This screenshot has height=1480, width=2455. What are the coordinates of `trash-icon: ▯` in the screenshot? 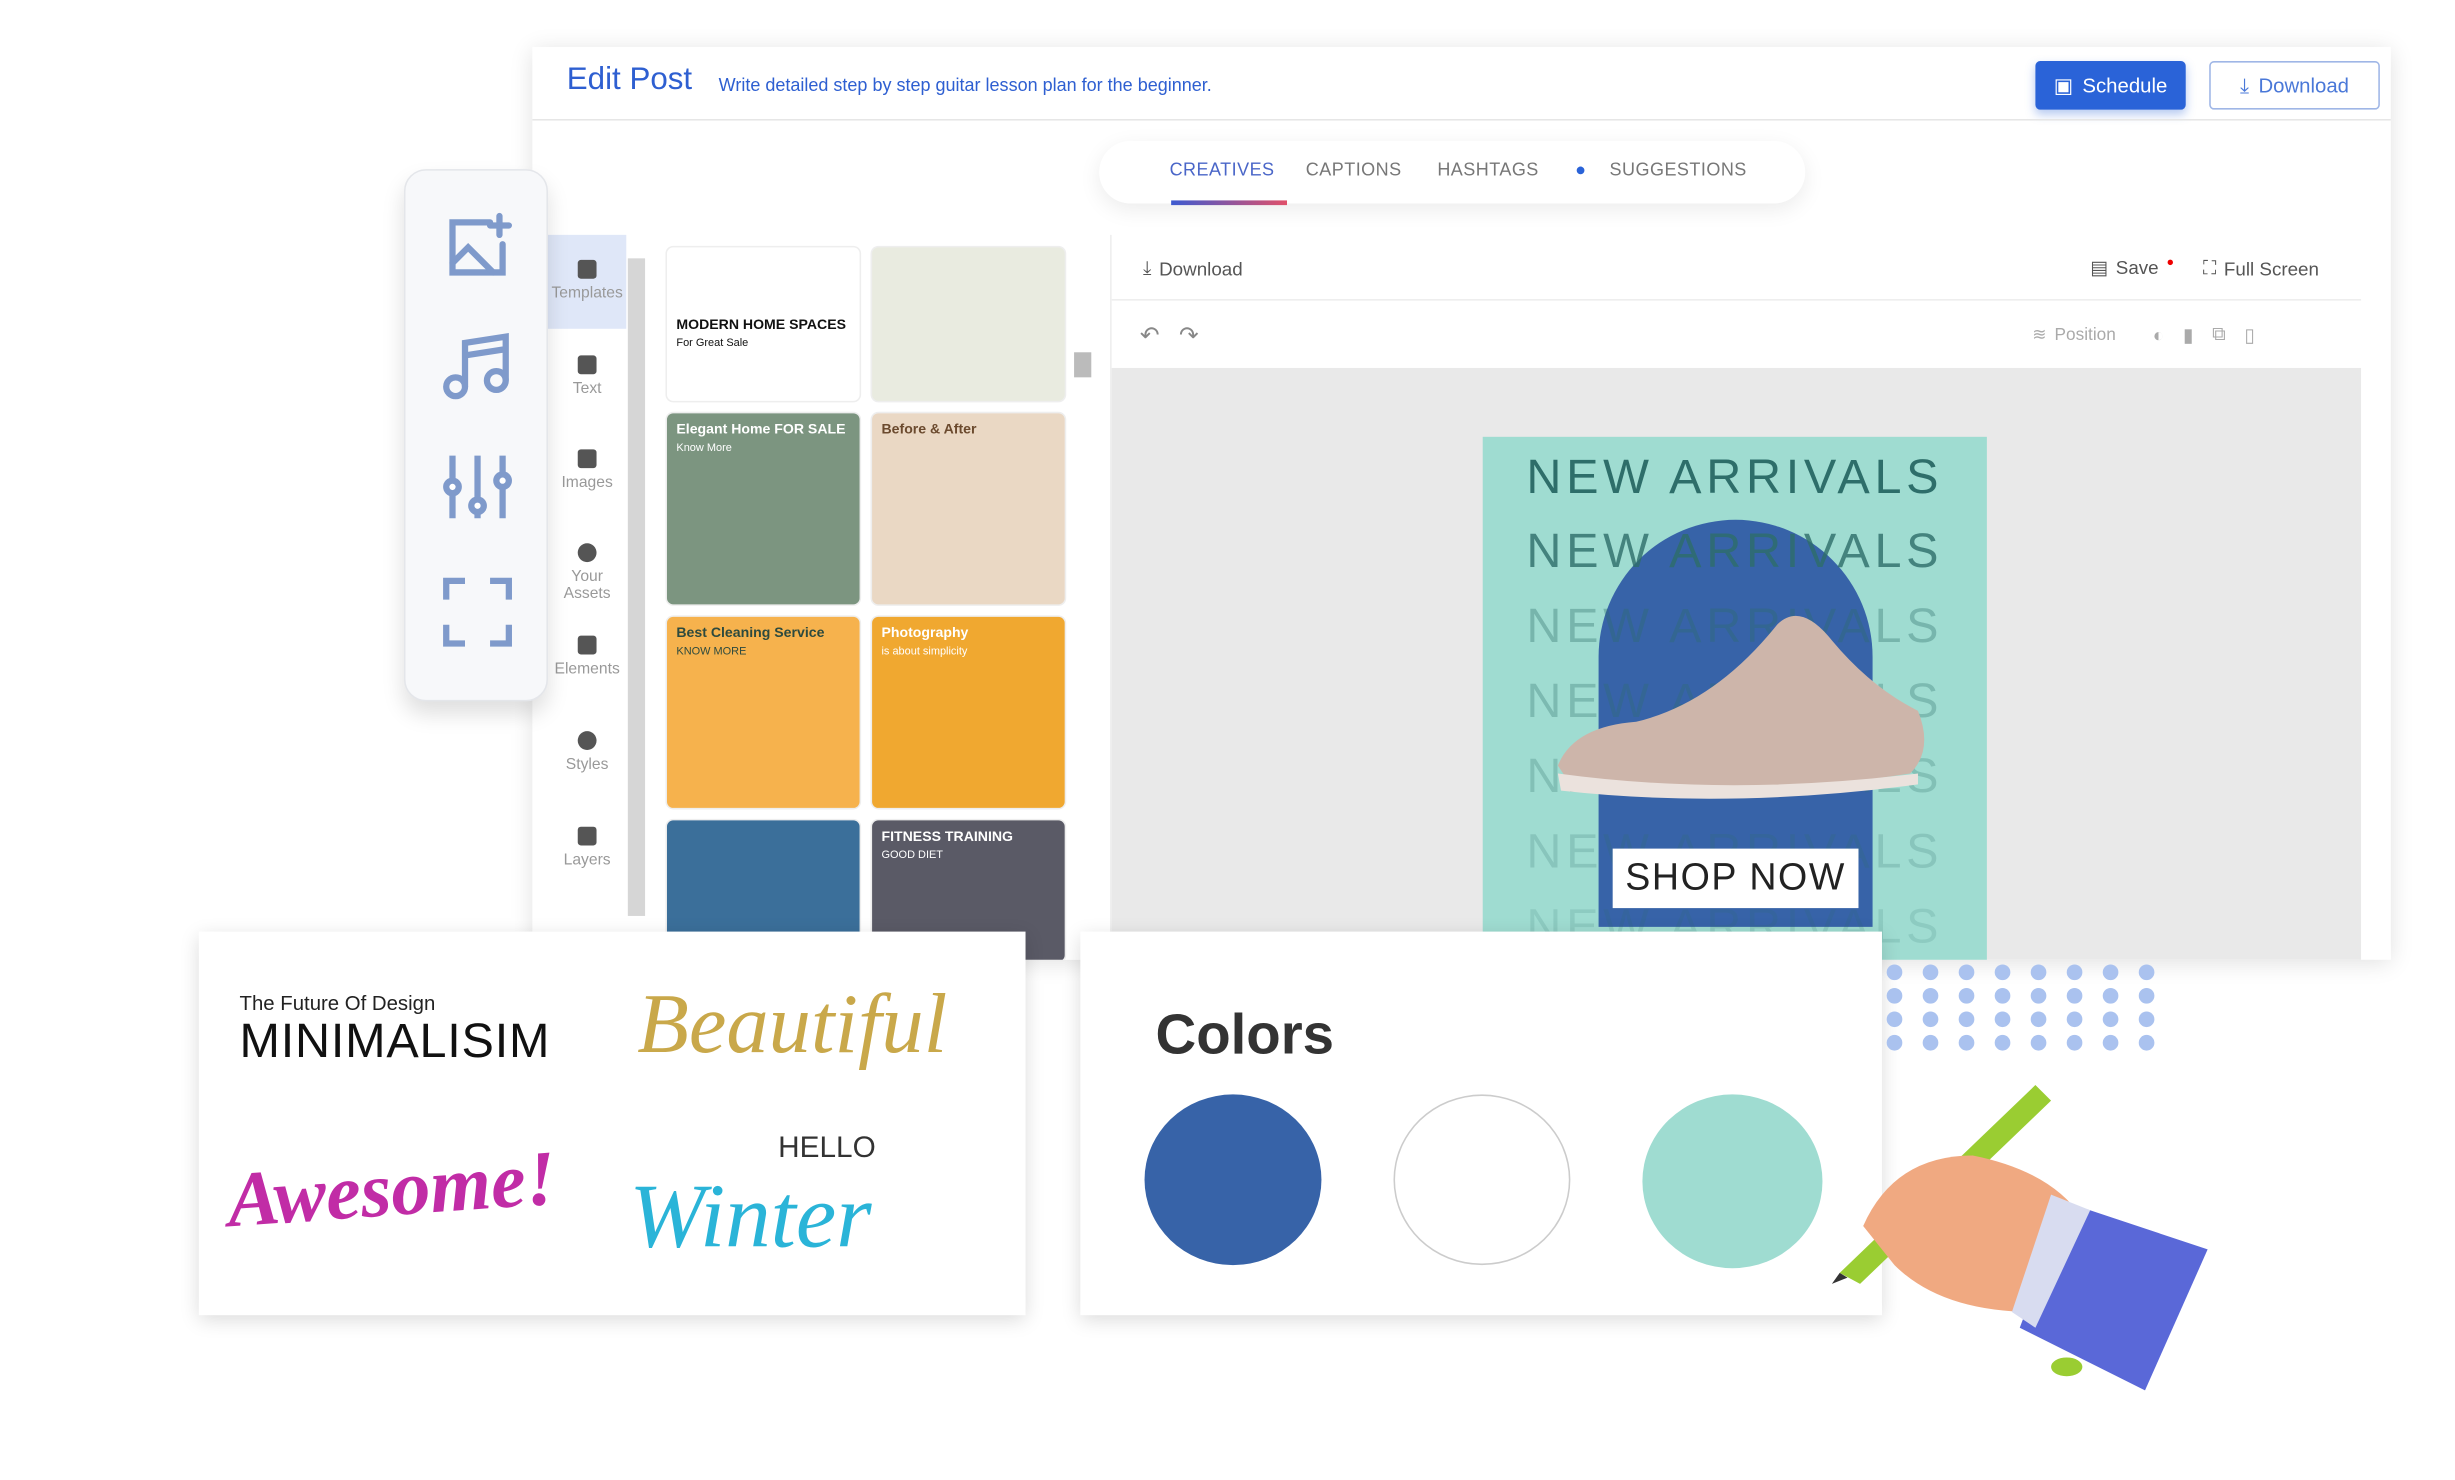 It's located at (2249, 334).